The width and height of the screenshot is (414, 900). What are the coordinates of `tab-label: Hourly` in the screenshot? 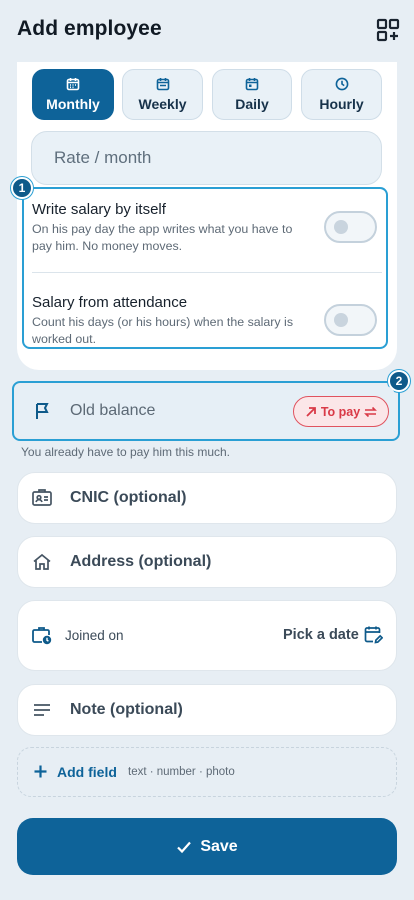 It's located at (341, 104).